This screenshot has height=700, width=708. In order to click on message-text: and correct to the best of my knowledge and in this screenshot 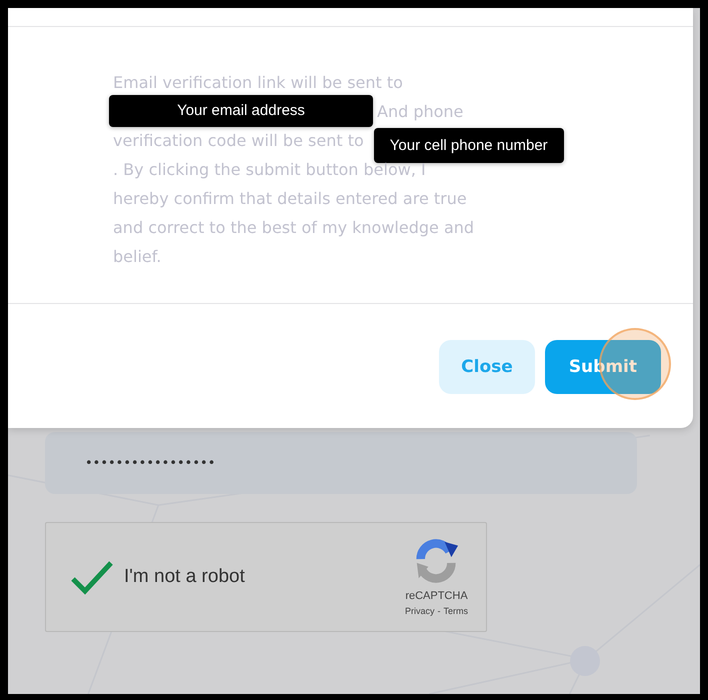, I will do `click(293, 227)`.